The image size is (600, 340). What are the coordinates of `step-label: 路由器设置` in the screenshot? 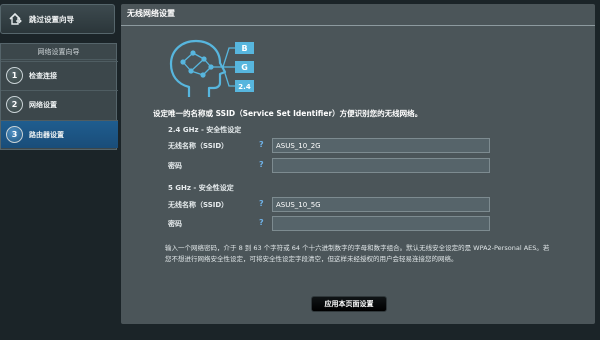 It's located at (46, 134).